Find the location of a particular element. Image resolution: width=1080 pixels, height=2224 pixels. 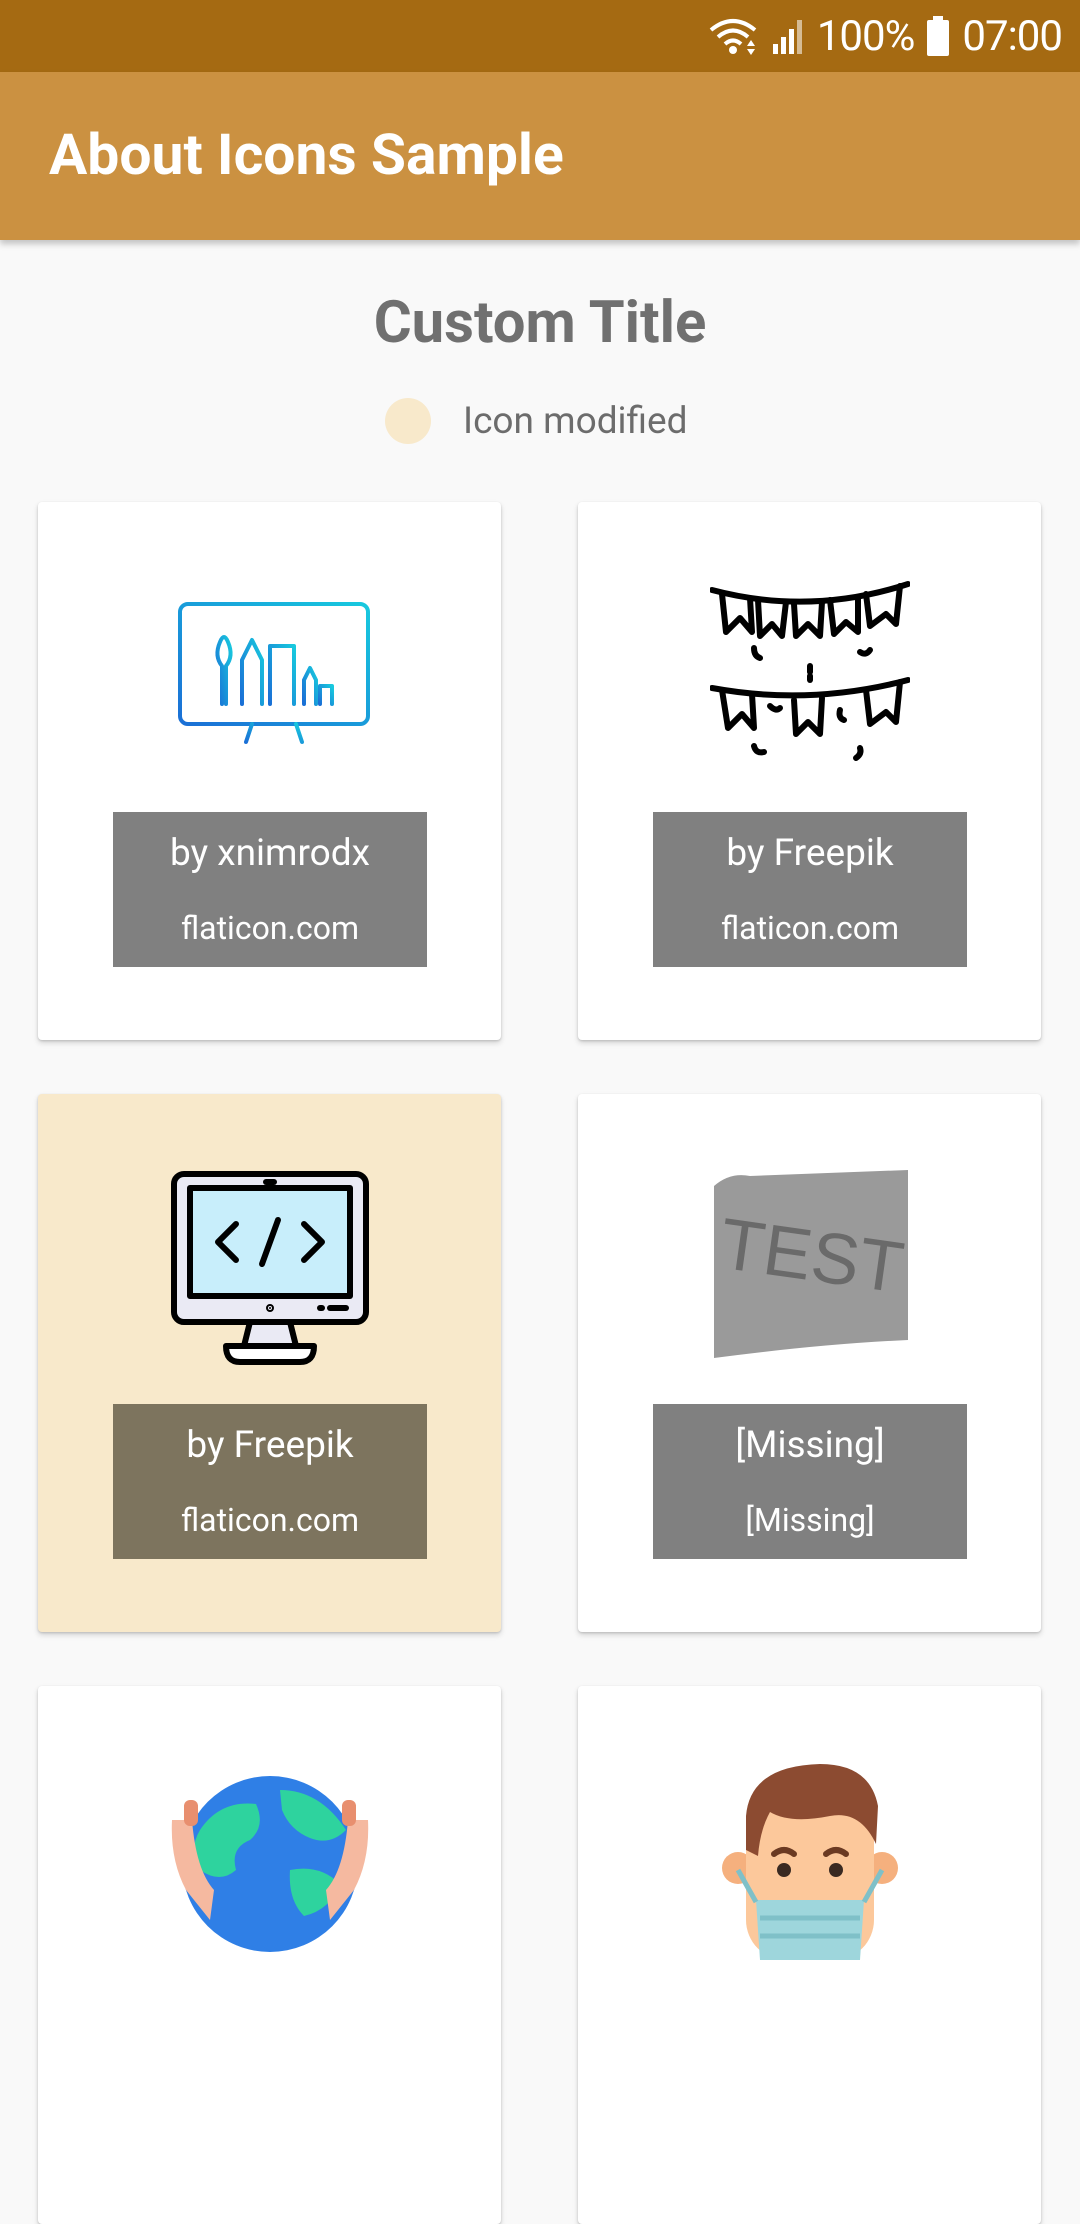

legend: Icon modified is located at coordinates (536, 421).